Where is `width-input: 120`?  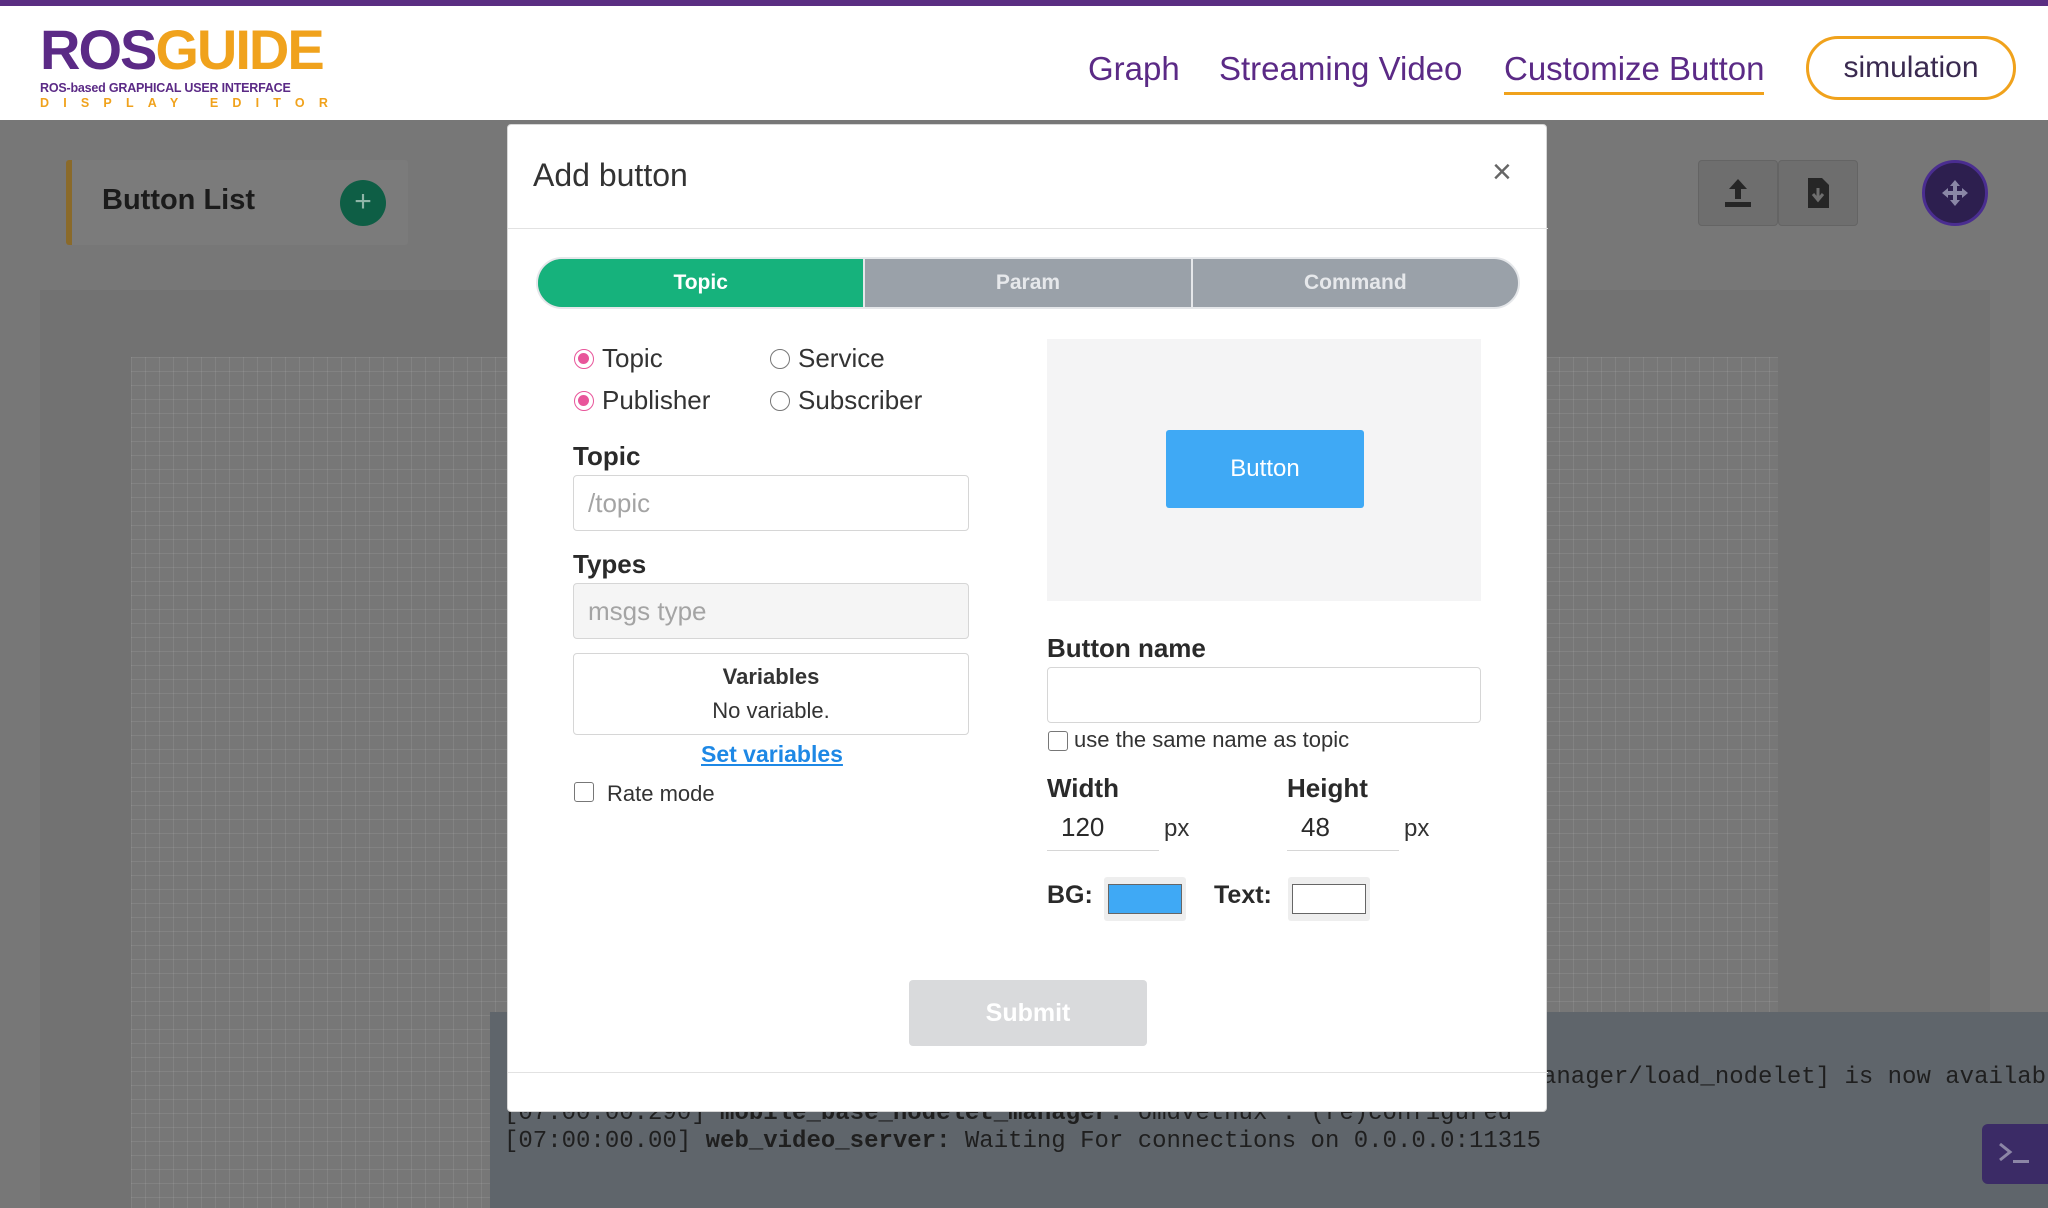 width-input: 120 is located at coordinates (1103, 828).